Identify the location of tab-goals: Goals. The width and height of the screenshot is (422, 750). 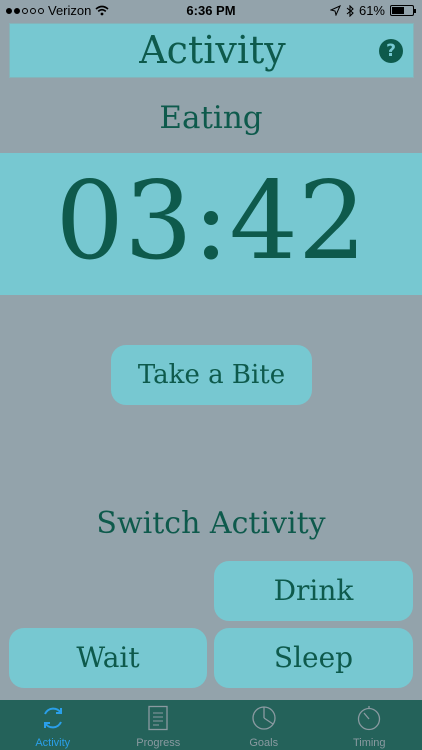
(264, 725).